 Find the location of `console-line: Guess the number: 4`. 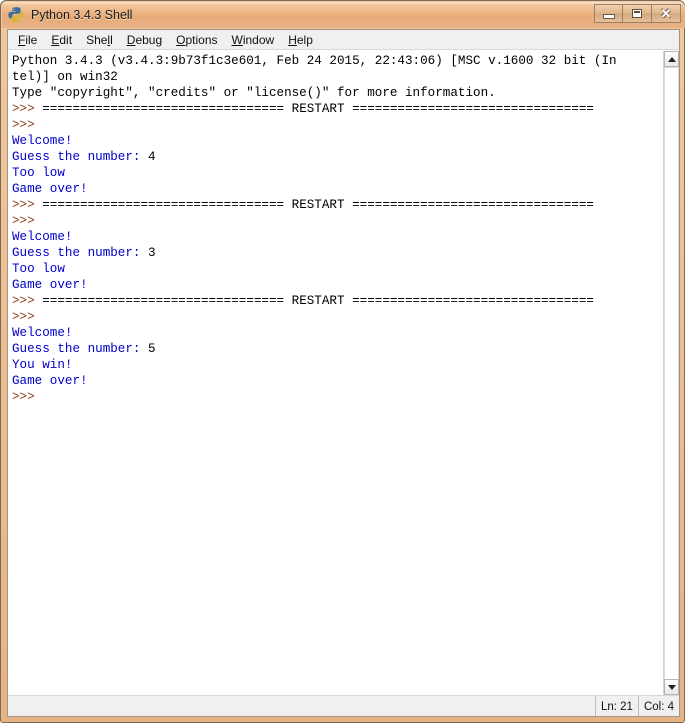

console-line: Guess the number: 4 is located at coordinates (337, 157).